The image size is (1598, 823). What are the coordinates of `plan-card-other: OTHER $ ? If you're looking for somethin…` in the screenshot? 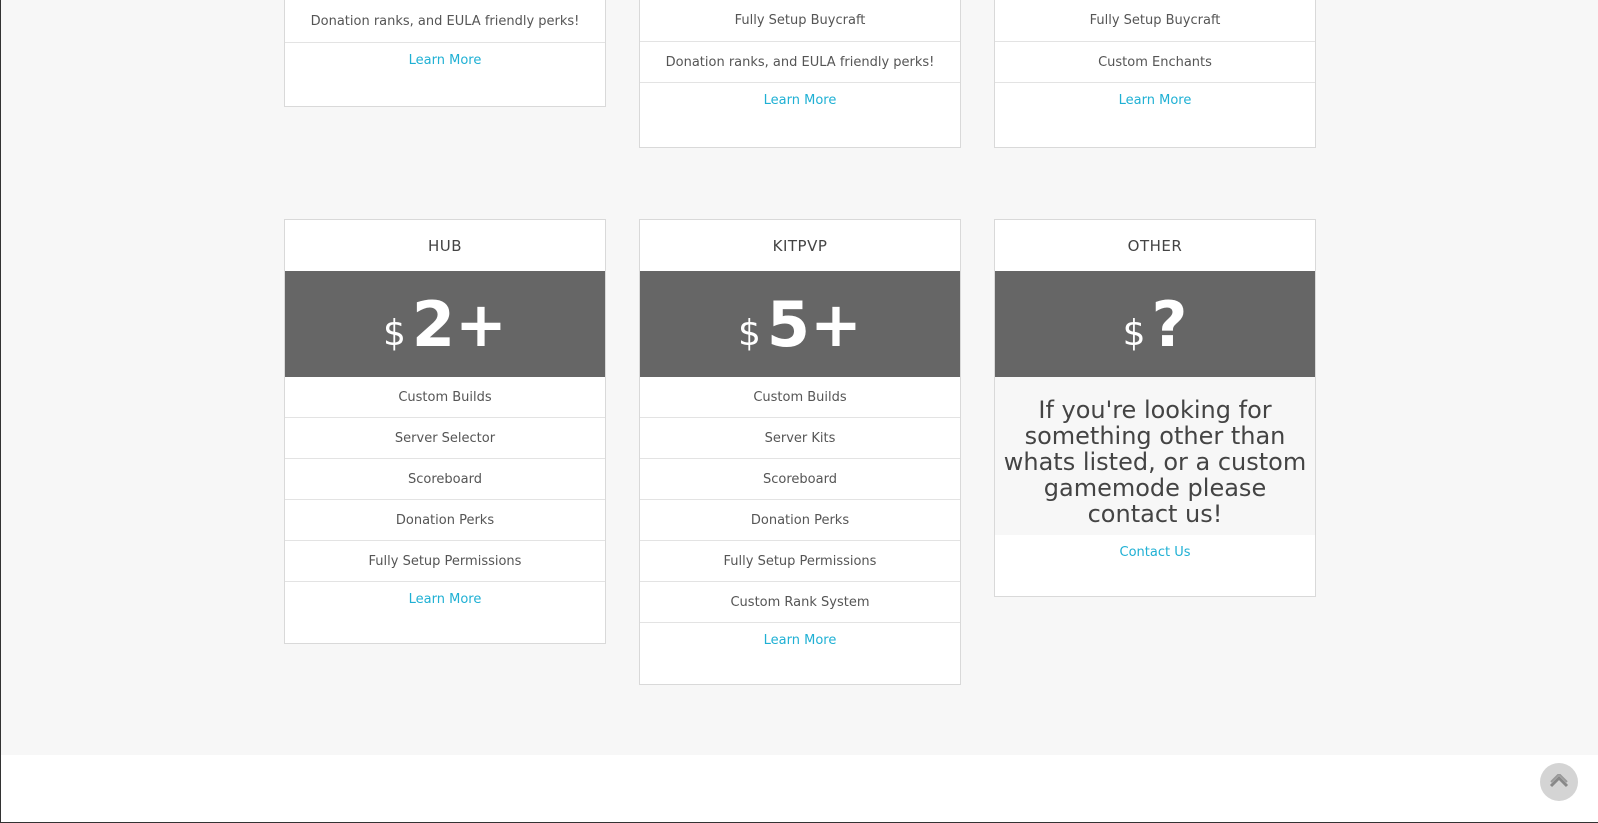 It's located at (1155, 408).